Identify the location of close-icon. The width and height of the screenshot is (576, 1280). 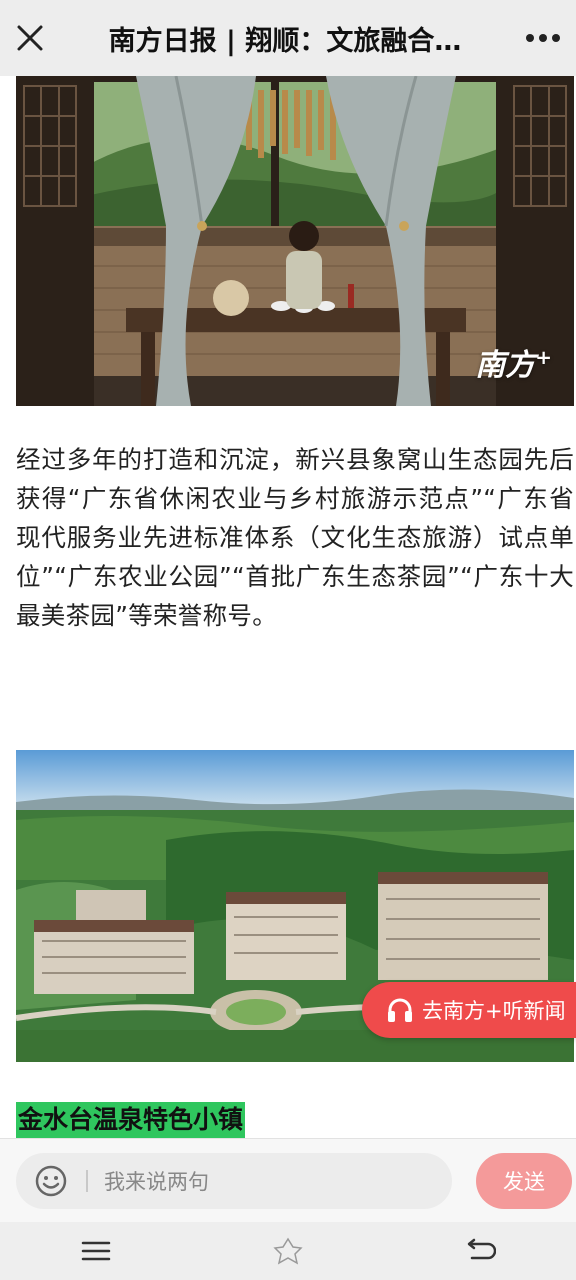
(30, 38).